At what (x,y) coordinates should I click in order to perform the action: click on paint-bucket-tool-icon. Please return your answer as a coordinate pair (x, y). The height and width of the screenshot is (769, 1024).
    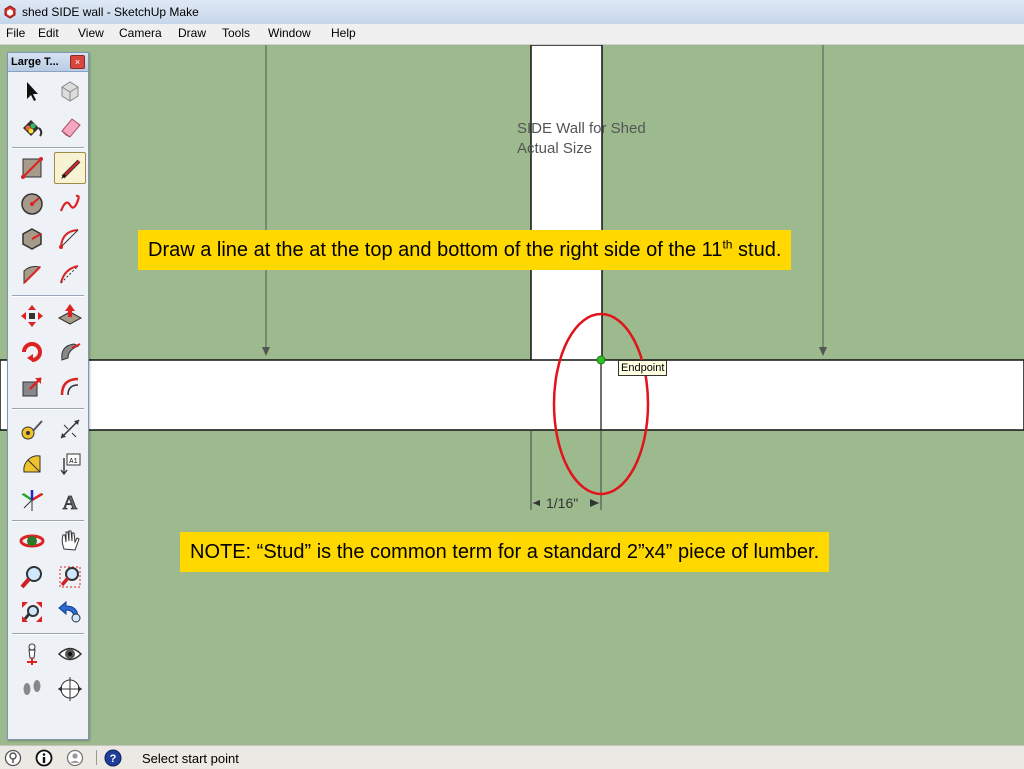
    Looking at the image, I should click on (33, 128).